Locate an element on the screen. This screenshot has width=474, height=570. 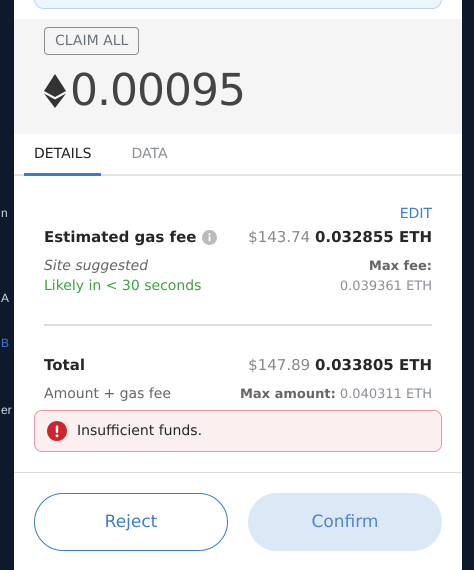
ethereum-icon is located at coordinates (55, 91).